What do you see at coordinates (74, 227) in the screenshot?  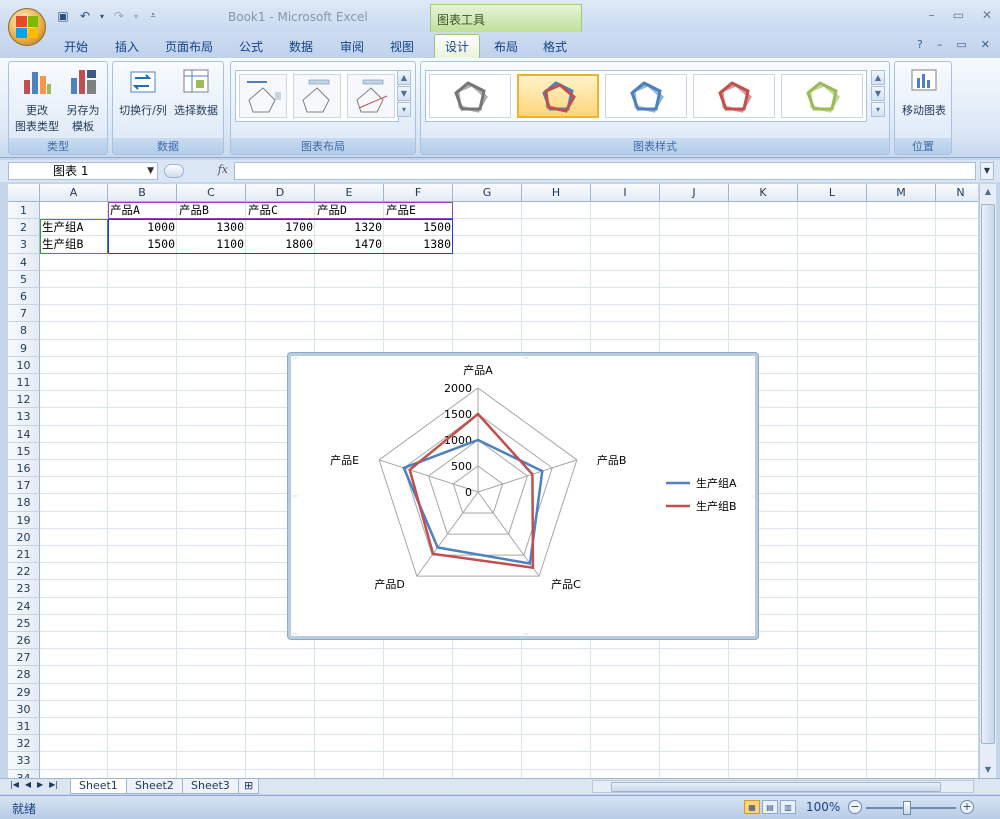 I see `cell-A2: 生产组A` at bounding box center [74, 227].